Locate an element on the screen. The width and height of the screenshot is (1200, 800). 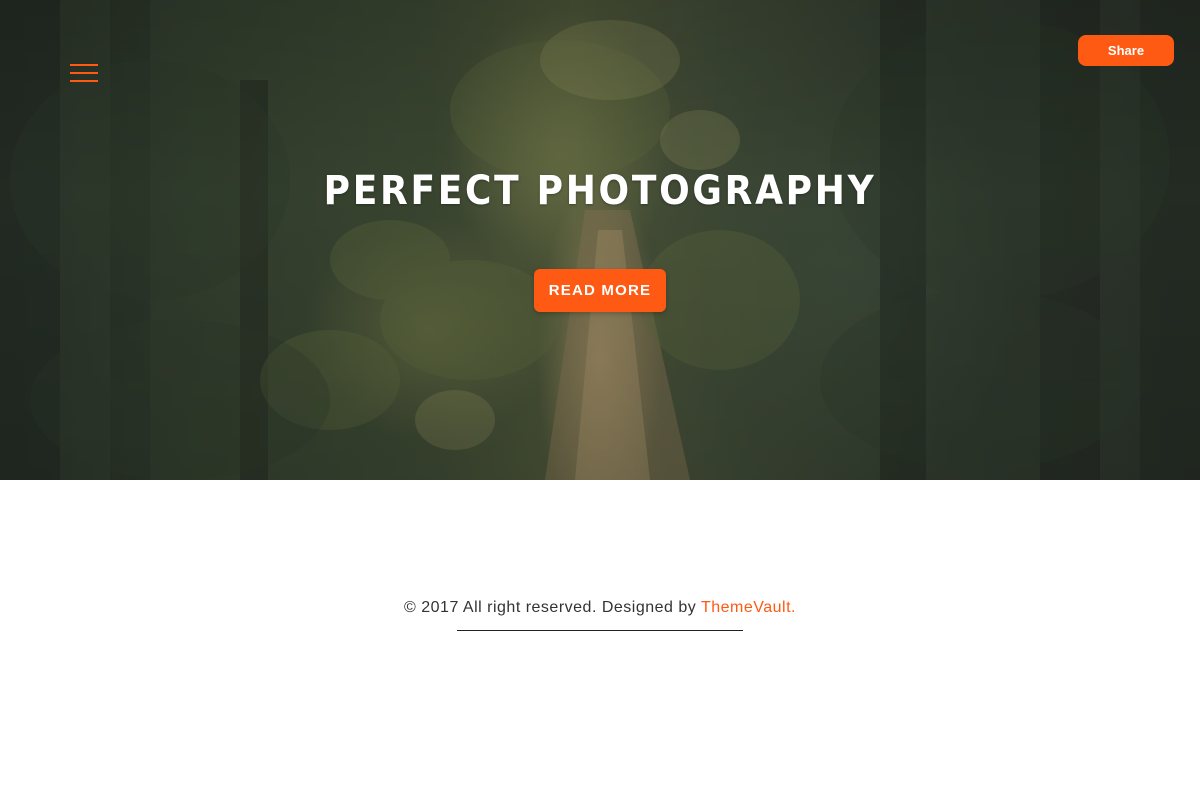
share-button: Share is located at coordinates (1126, 50).